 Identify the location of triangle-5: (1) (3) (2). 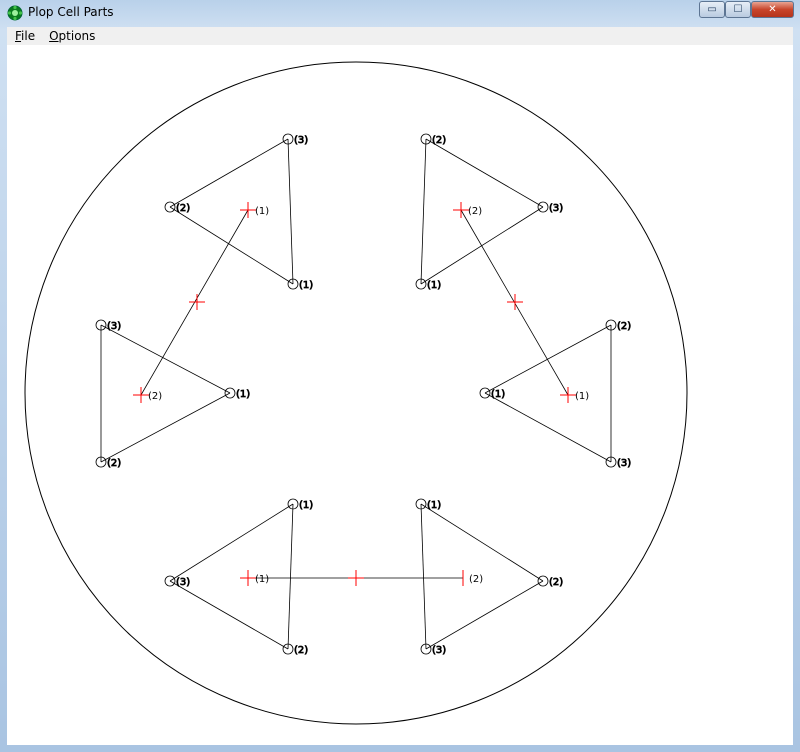
(239, 577).